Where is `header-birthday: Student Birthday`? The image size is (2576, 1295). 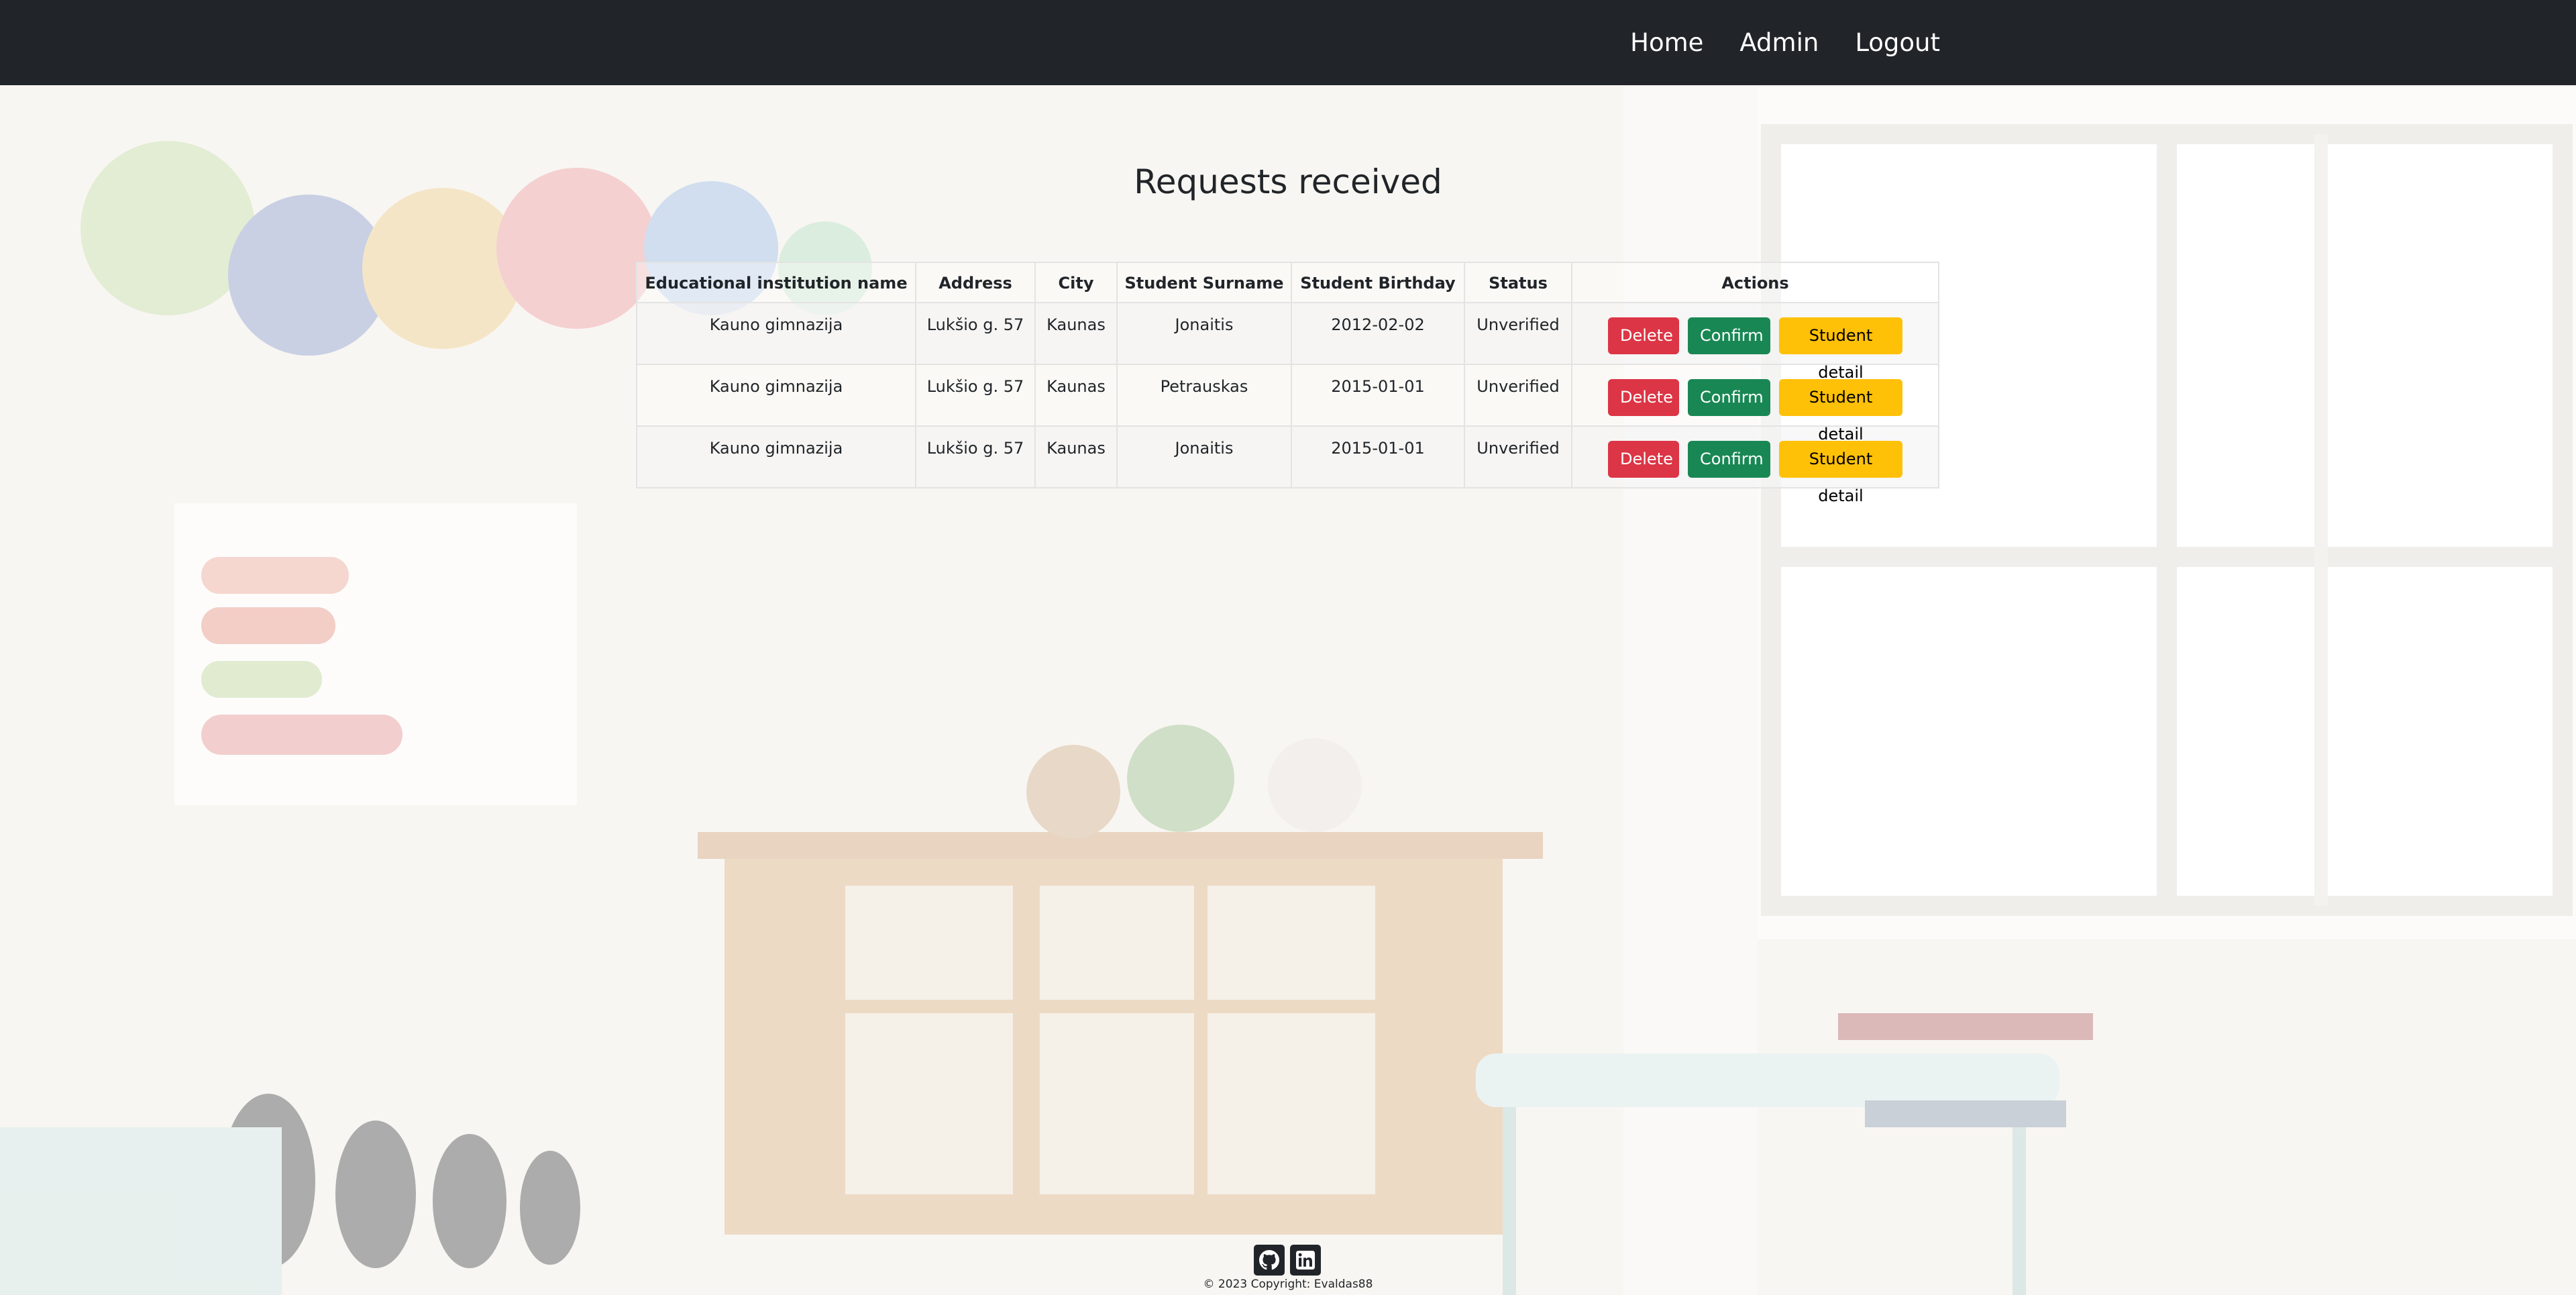
header-birthday: Student Birthday is located at coordinates (1378, 282).